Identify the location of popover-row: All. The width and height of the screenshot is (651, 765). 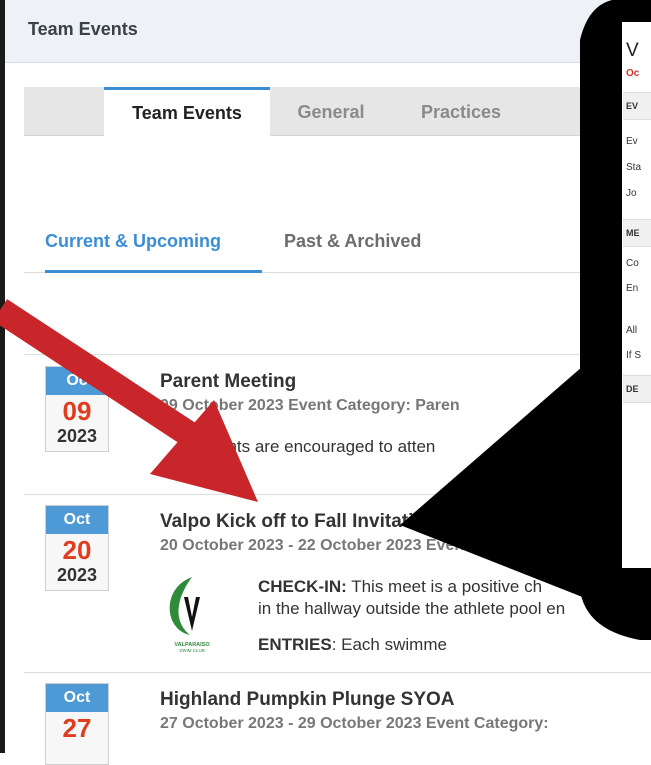
(632, 330).